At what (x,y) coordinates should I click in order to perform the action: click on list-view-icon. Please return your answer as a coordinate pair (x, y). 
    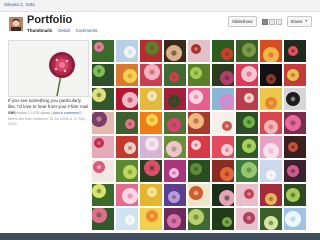
    Looking at the image, I should click on (271, 21).